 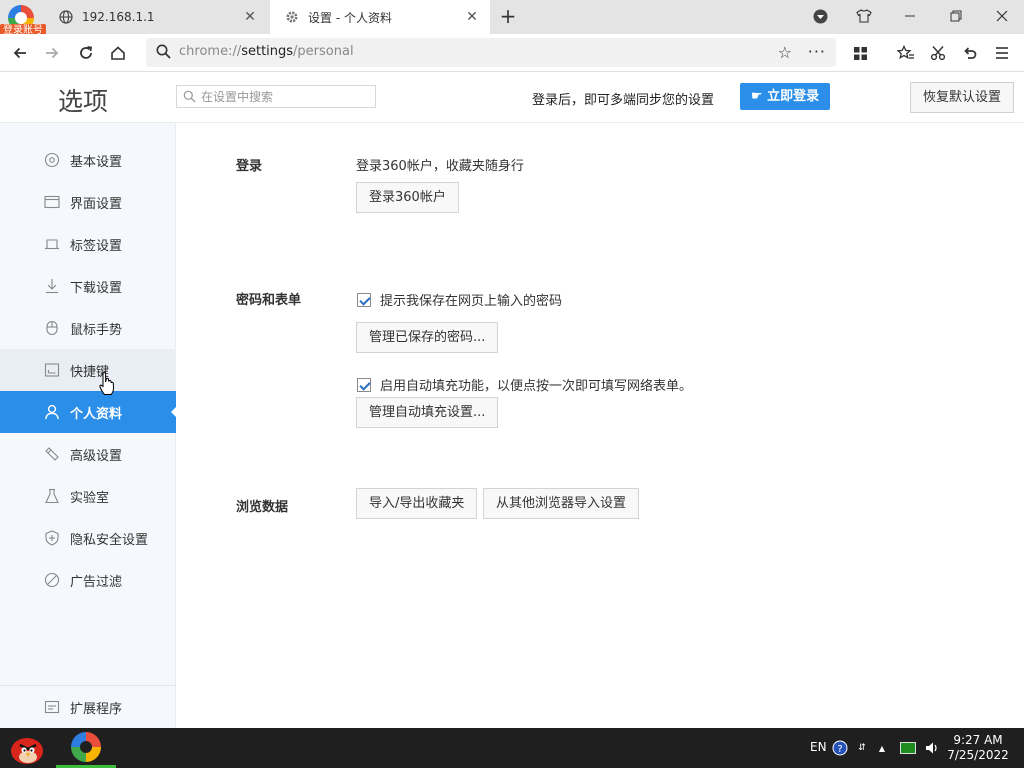 I want to click on 360-browser-taskbar-icon, so click(x=86, y=748).